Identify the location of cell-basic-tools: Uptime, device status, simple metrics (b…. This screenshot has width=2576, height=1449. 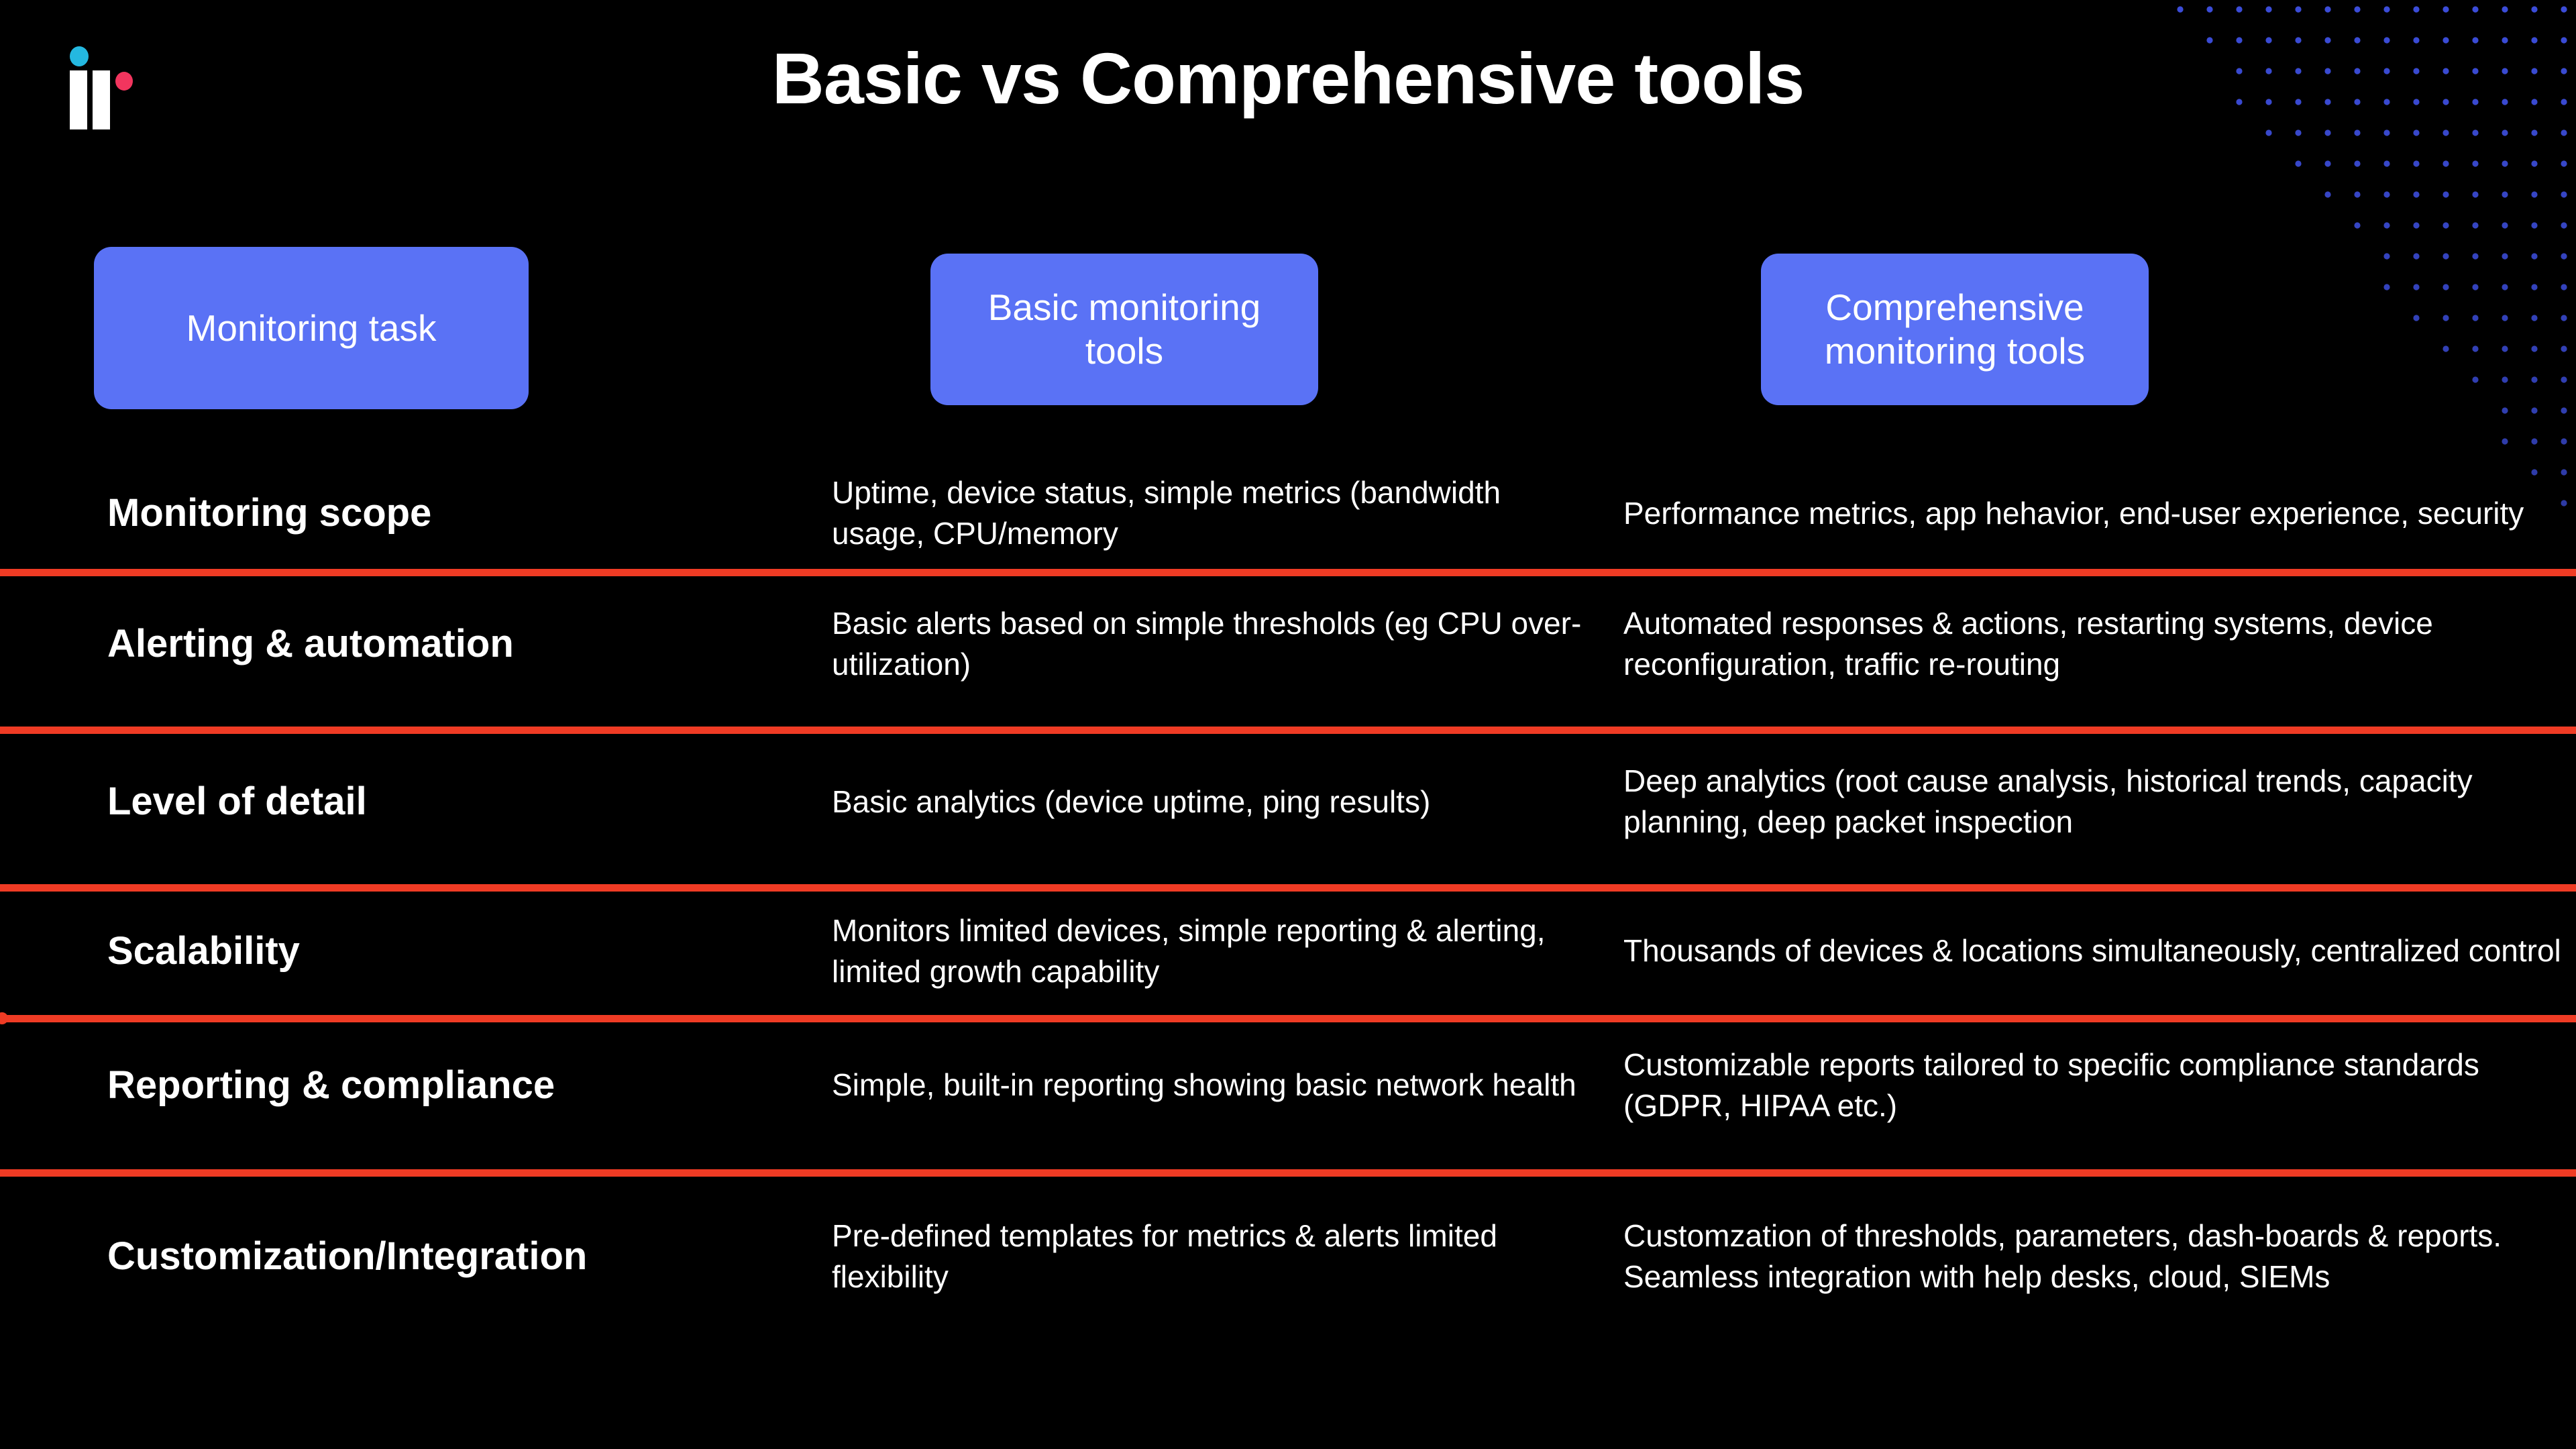
(1166, 513).